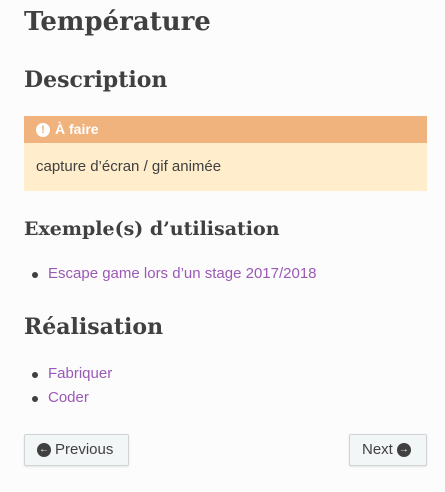  I want to click on admonition-title: ! À faire, so click(225, 129).